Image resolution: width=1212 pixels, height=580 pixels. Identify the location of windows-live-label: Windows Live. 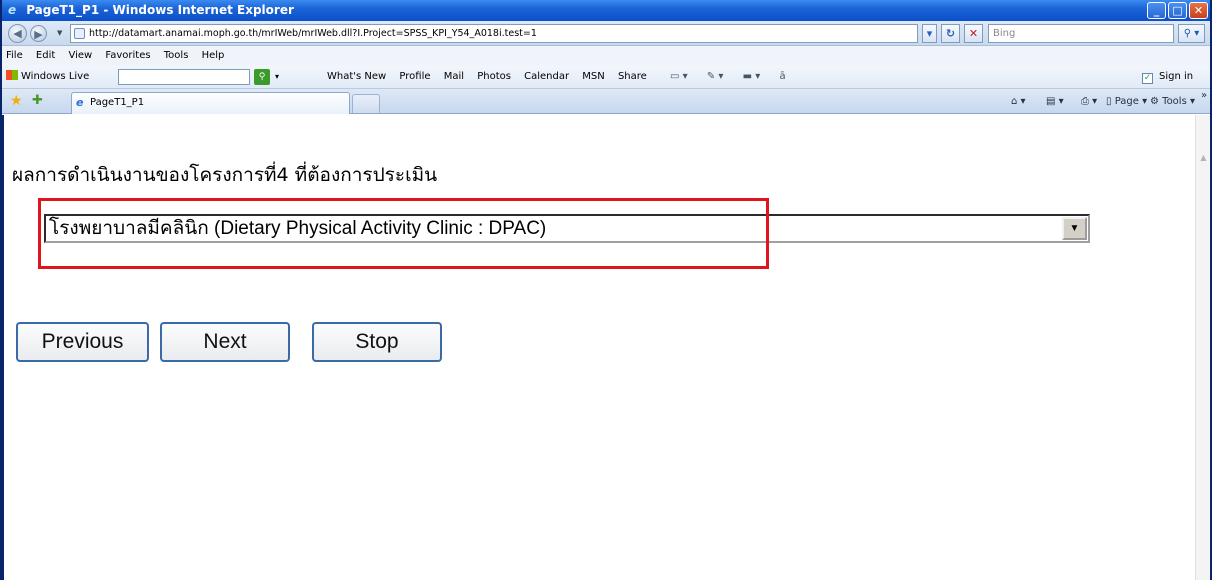
(55, 76).